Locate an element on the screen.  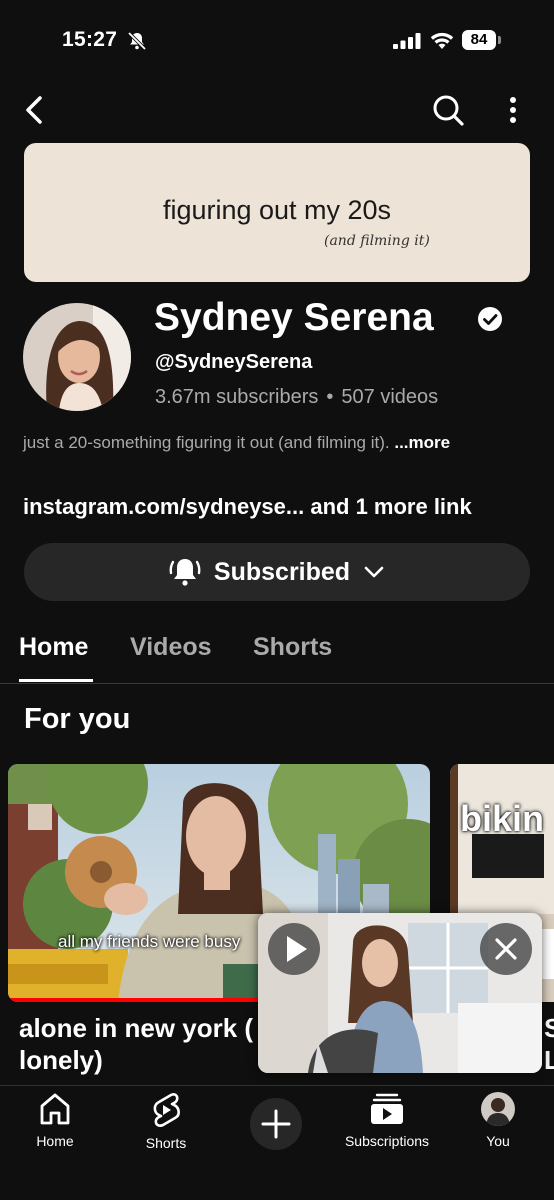
subscriber-count: 3.67m subscribers is located at coordinates (237, 397).